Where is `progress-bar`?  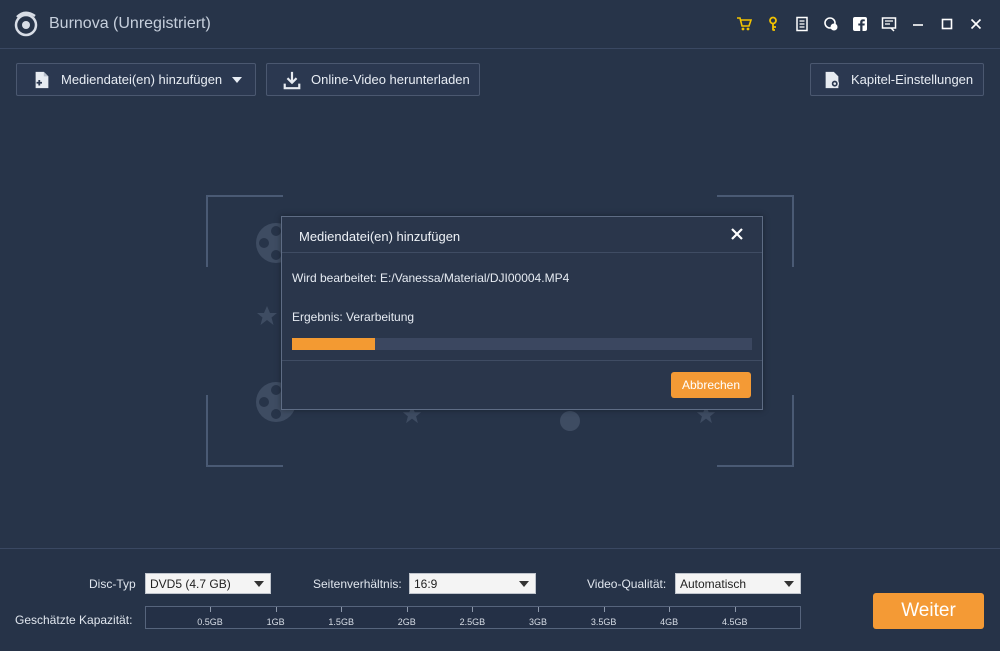
progress-bar is located at coordinates (522, 344).